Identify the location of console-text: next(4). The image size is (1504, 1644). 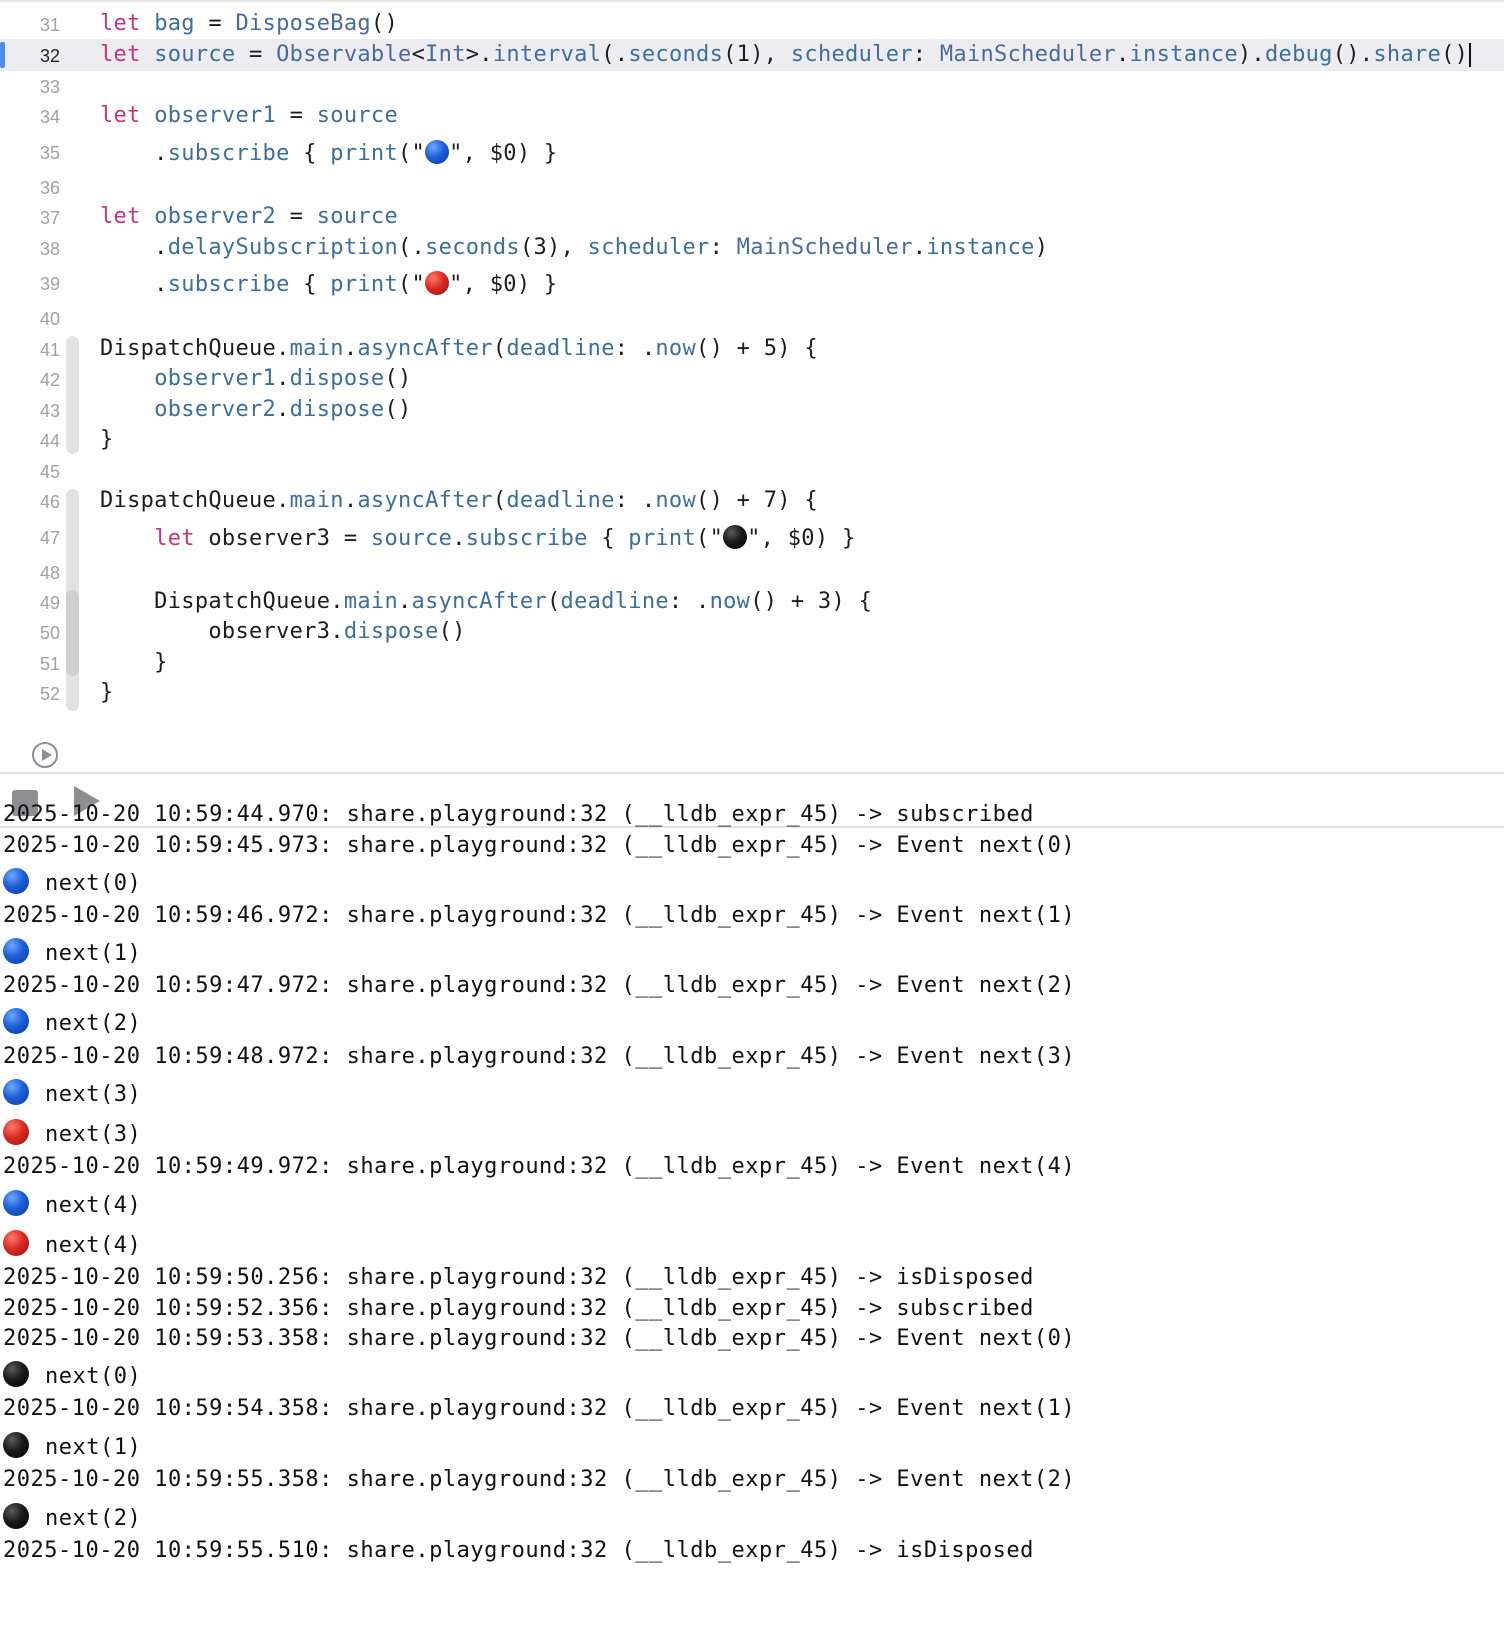
(93, 1205).